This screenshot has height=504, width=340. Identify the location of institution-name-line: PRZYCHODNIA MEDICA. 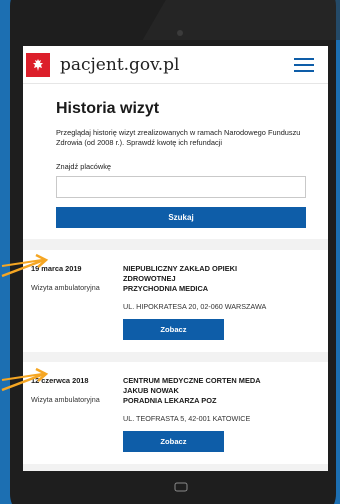
(166, 288).